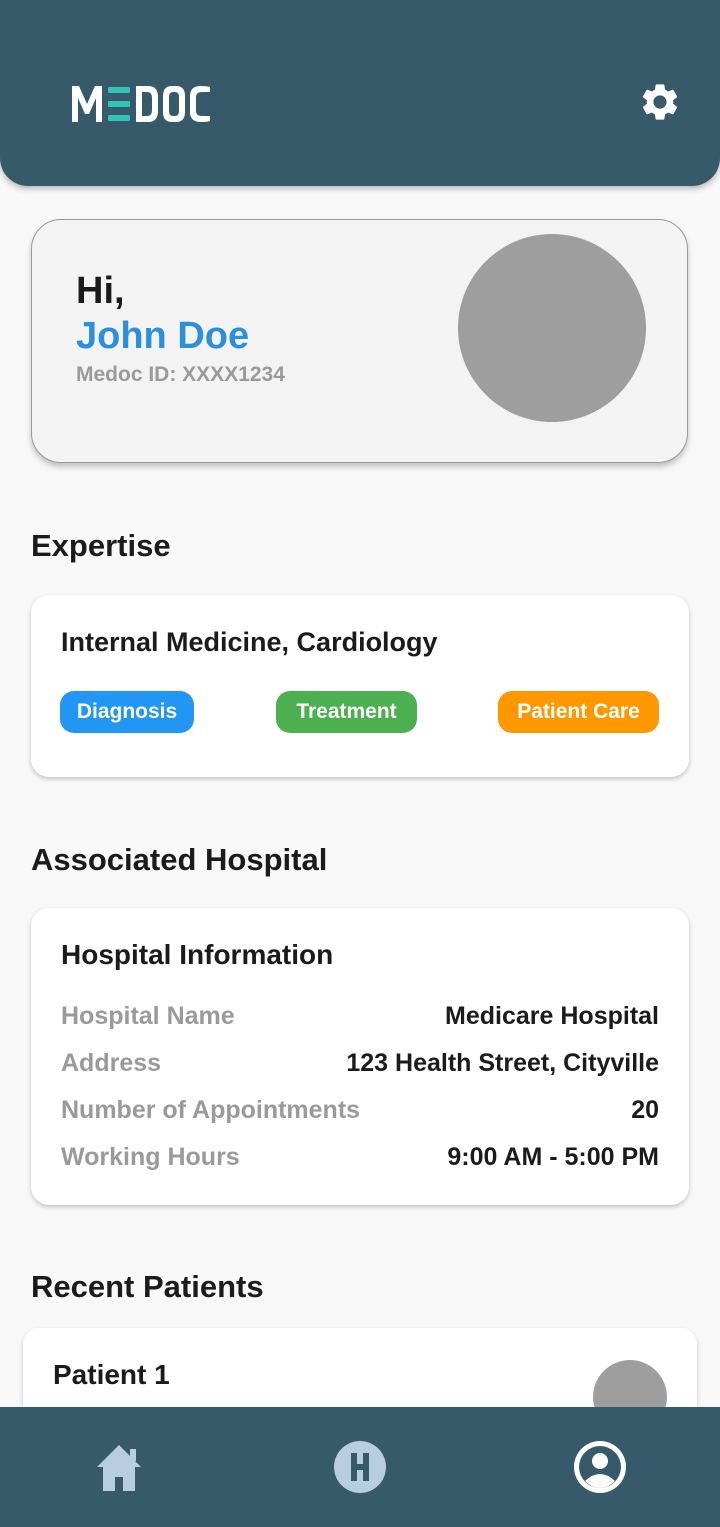  I want to click on greeting-text: Hi,, so click(100, 291).